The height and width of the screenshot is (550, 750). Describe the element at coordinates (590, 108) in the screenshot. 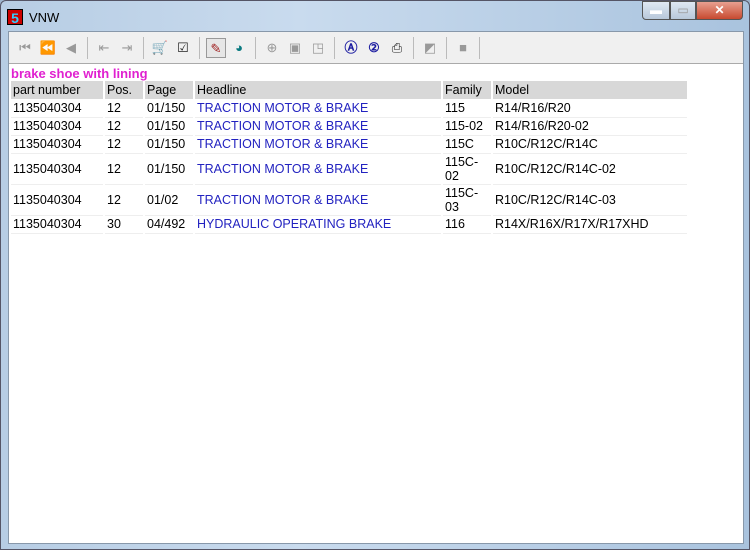

I see `model-cell: R14/R16/R20` at that location.